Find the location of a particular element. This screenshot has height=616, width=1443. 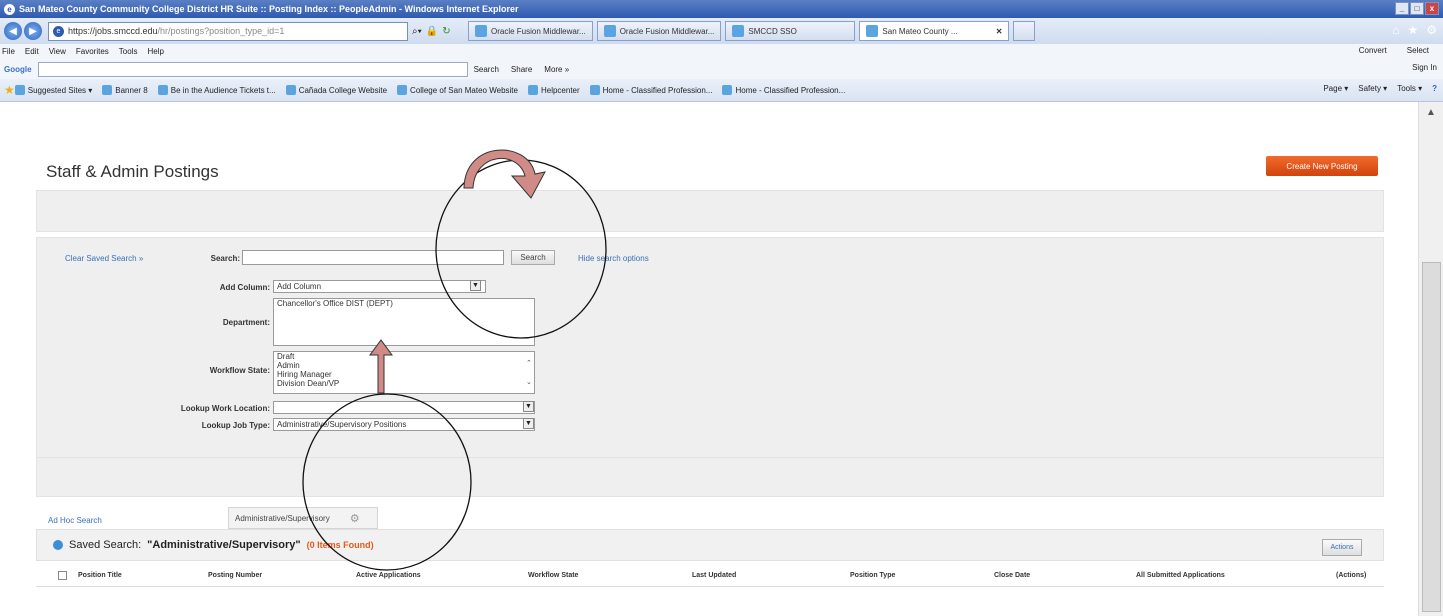

menu-view: View is located at coordinates (57, 51).